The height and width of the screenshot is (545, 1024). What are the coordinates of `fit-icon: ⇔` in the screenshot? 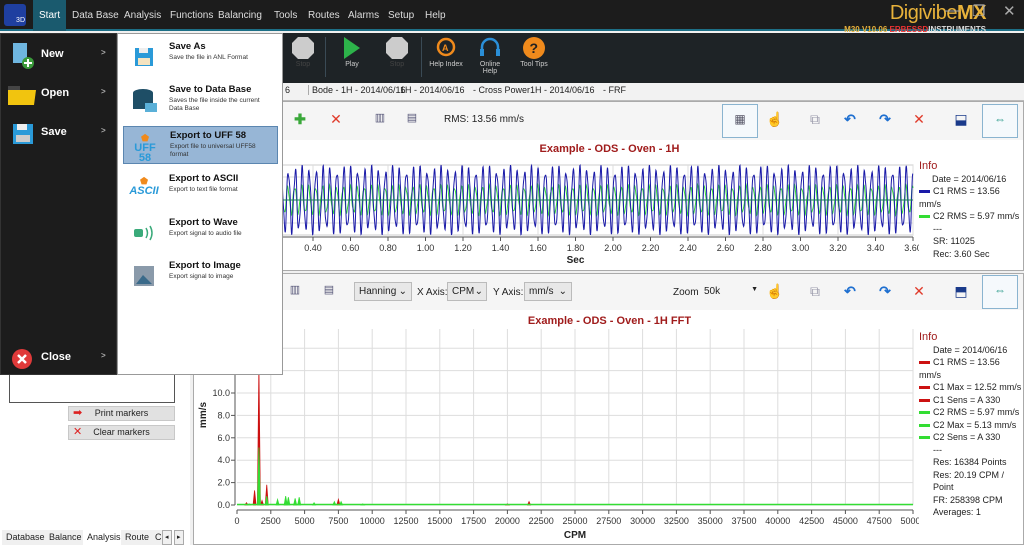 It's located at (1000, 290).